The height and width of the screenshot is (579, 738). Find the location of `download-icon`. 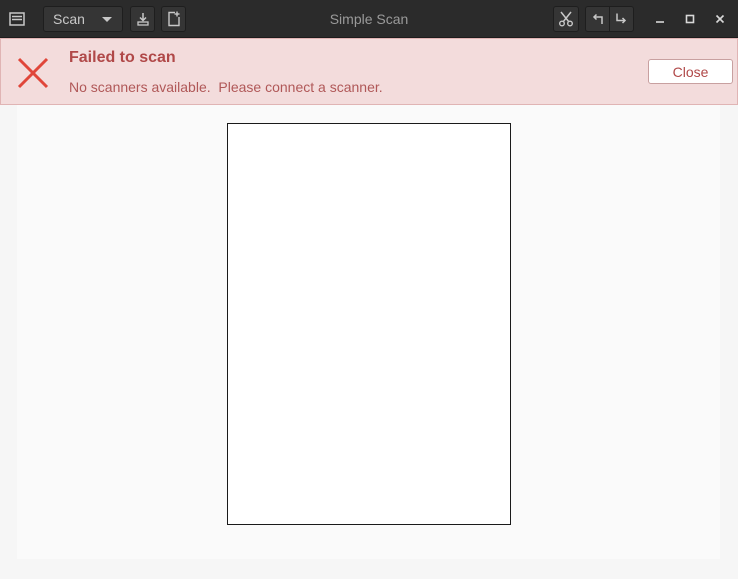

download-icon is located at coordinates (142, 19).